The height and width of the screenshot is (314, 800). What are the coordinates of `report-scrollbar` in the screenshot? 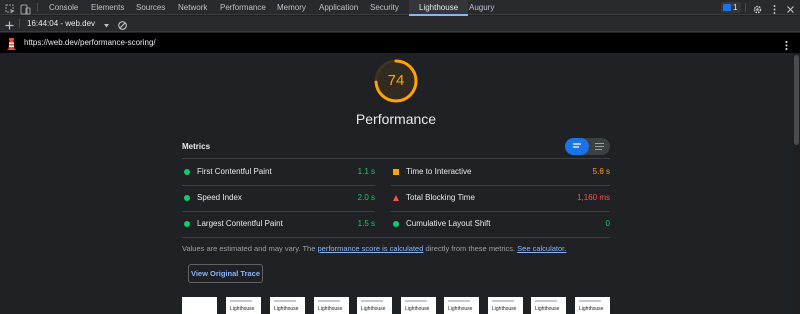 It's located at (796, 183).